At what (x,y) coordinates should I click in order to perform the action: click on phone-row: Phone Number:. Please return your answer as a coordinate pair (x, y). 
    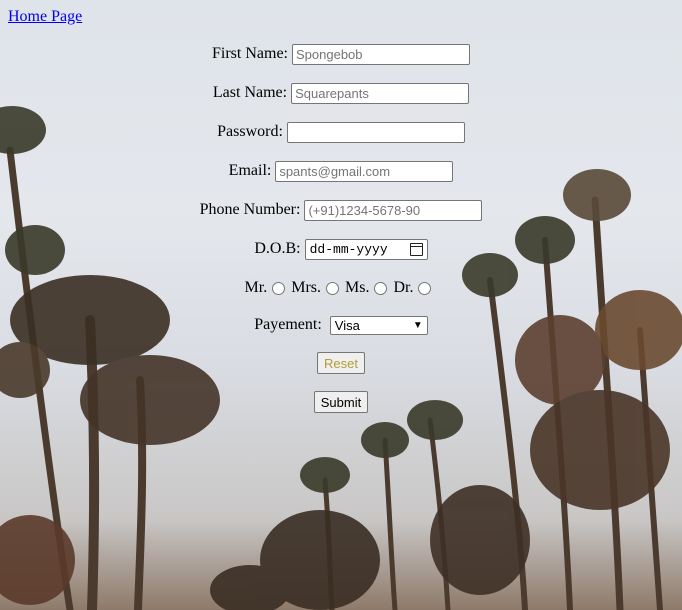
    Looking at the image, I should click on (341, 210).